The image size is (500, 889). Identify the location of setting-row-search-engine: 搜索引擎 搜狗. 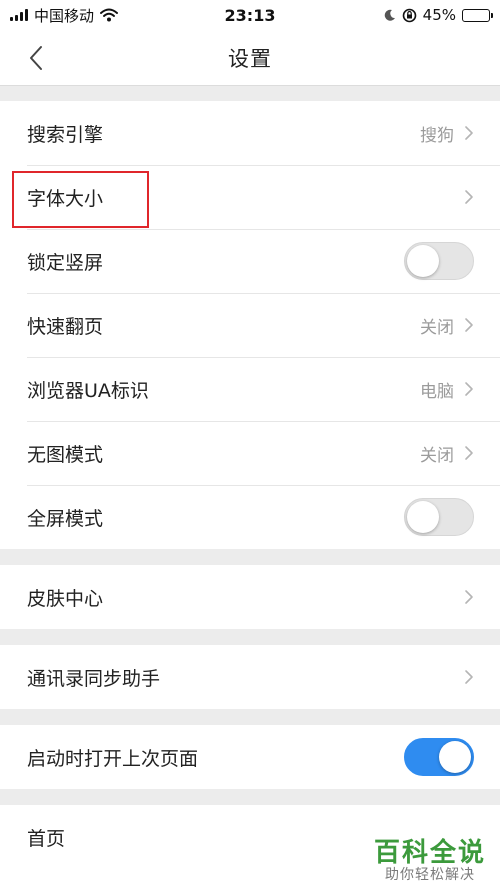
(250, 133).